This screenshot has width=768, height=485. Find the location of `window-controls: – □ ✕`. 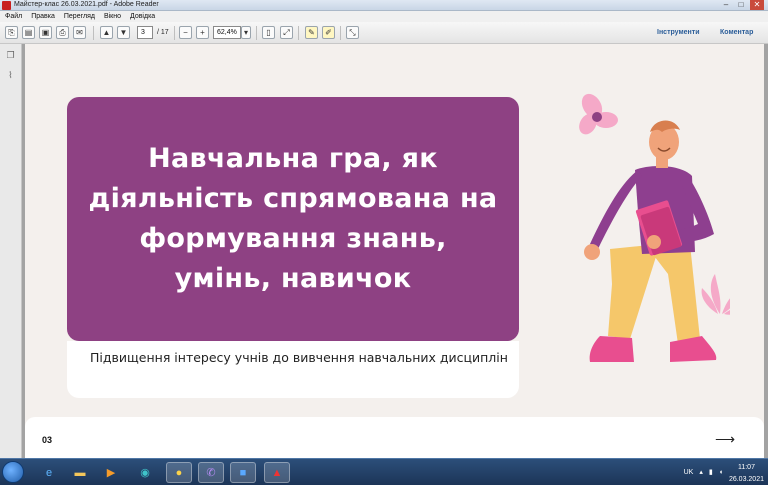

window-controls: – □ ✕ is located at coordinates (742, 5).